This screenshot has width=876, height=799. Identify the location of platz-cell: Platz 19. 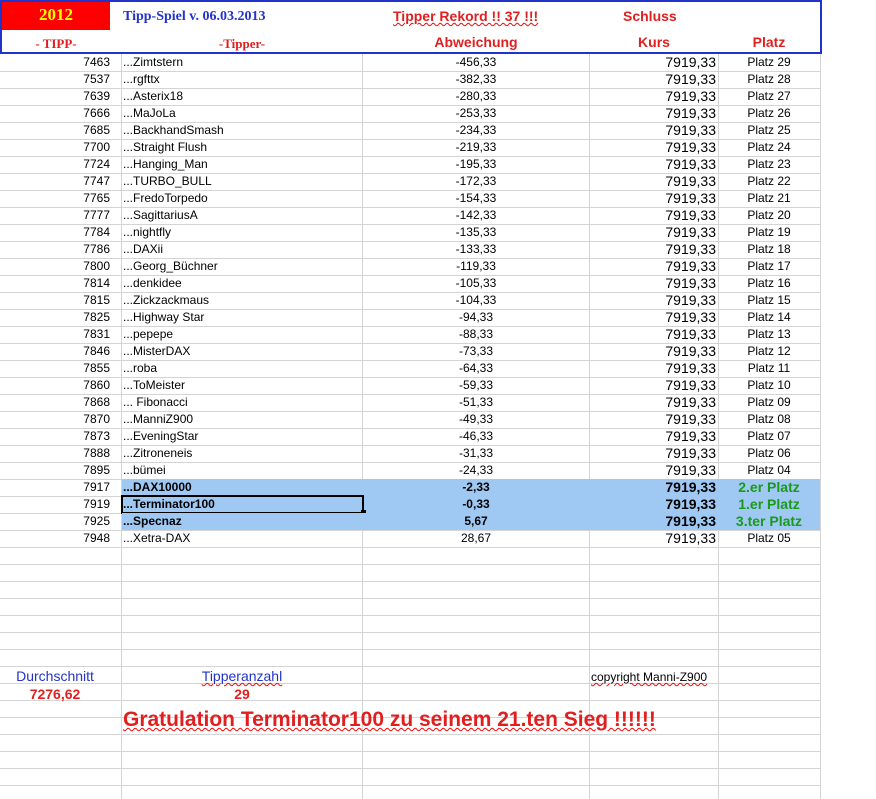
(769, 232).